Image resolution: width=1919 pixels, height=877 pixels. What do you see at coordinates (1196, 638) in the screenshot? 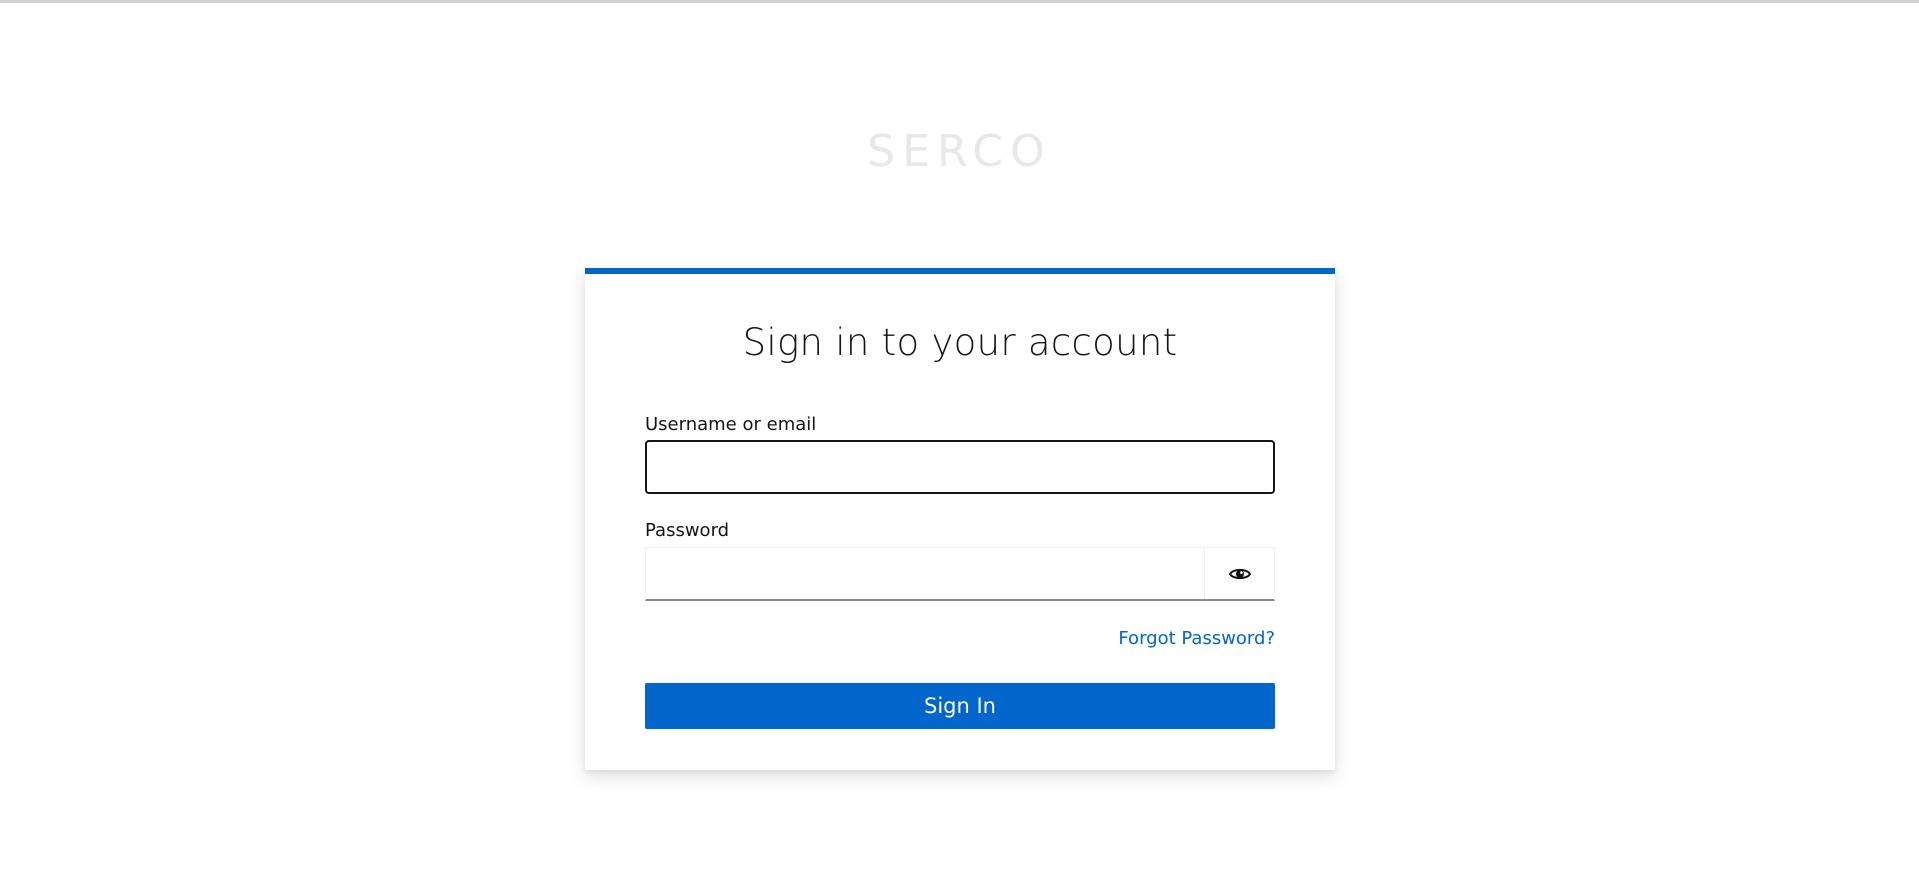
I see `forgot-password-link: Forgot Password?` at bounding box center [1196, 638].